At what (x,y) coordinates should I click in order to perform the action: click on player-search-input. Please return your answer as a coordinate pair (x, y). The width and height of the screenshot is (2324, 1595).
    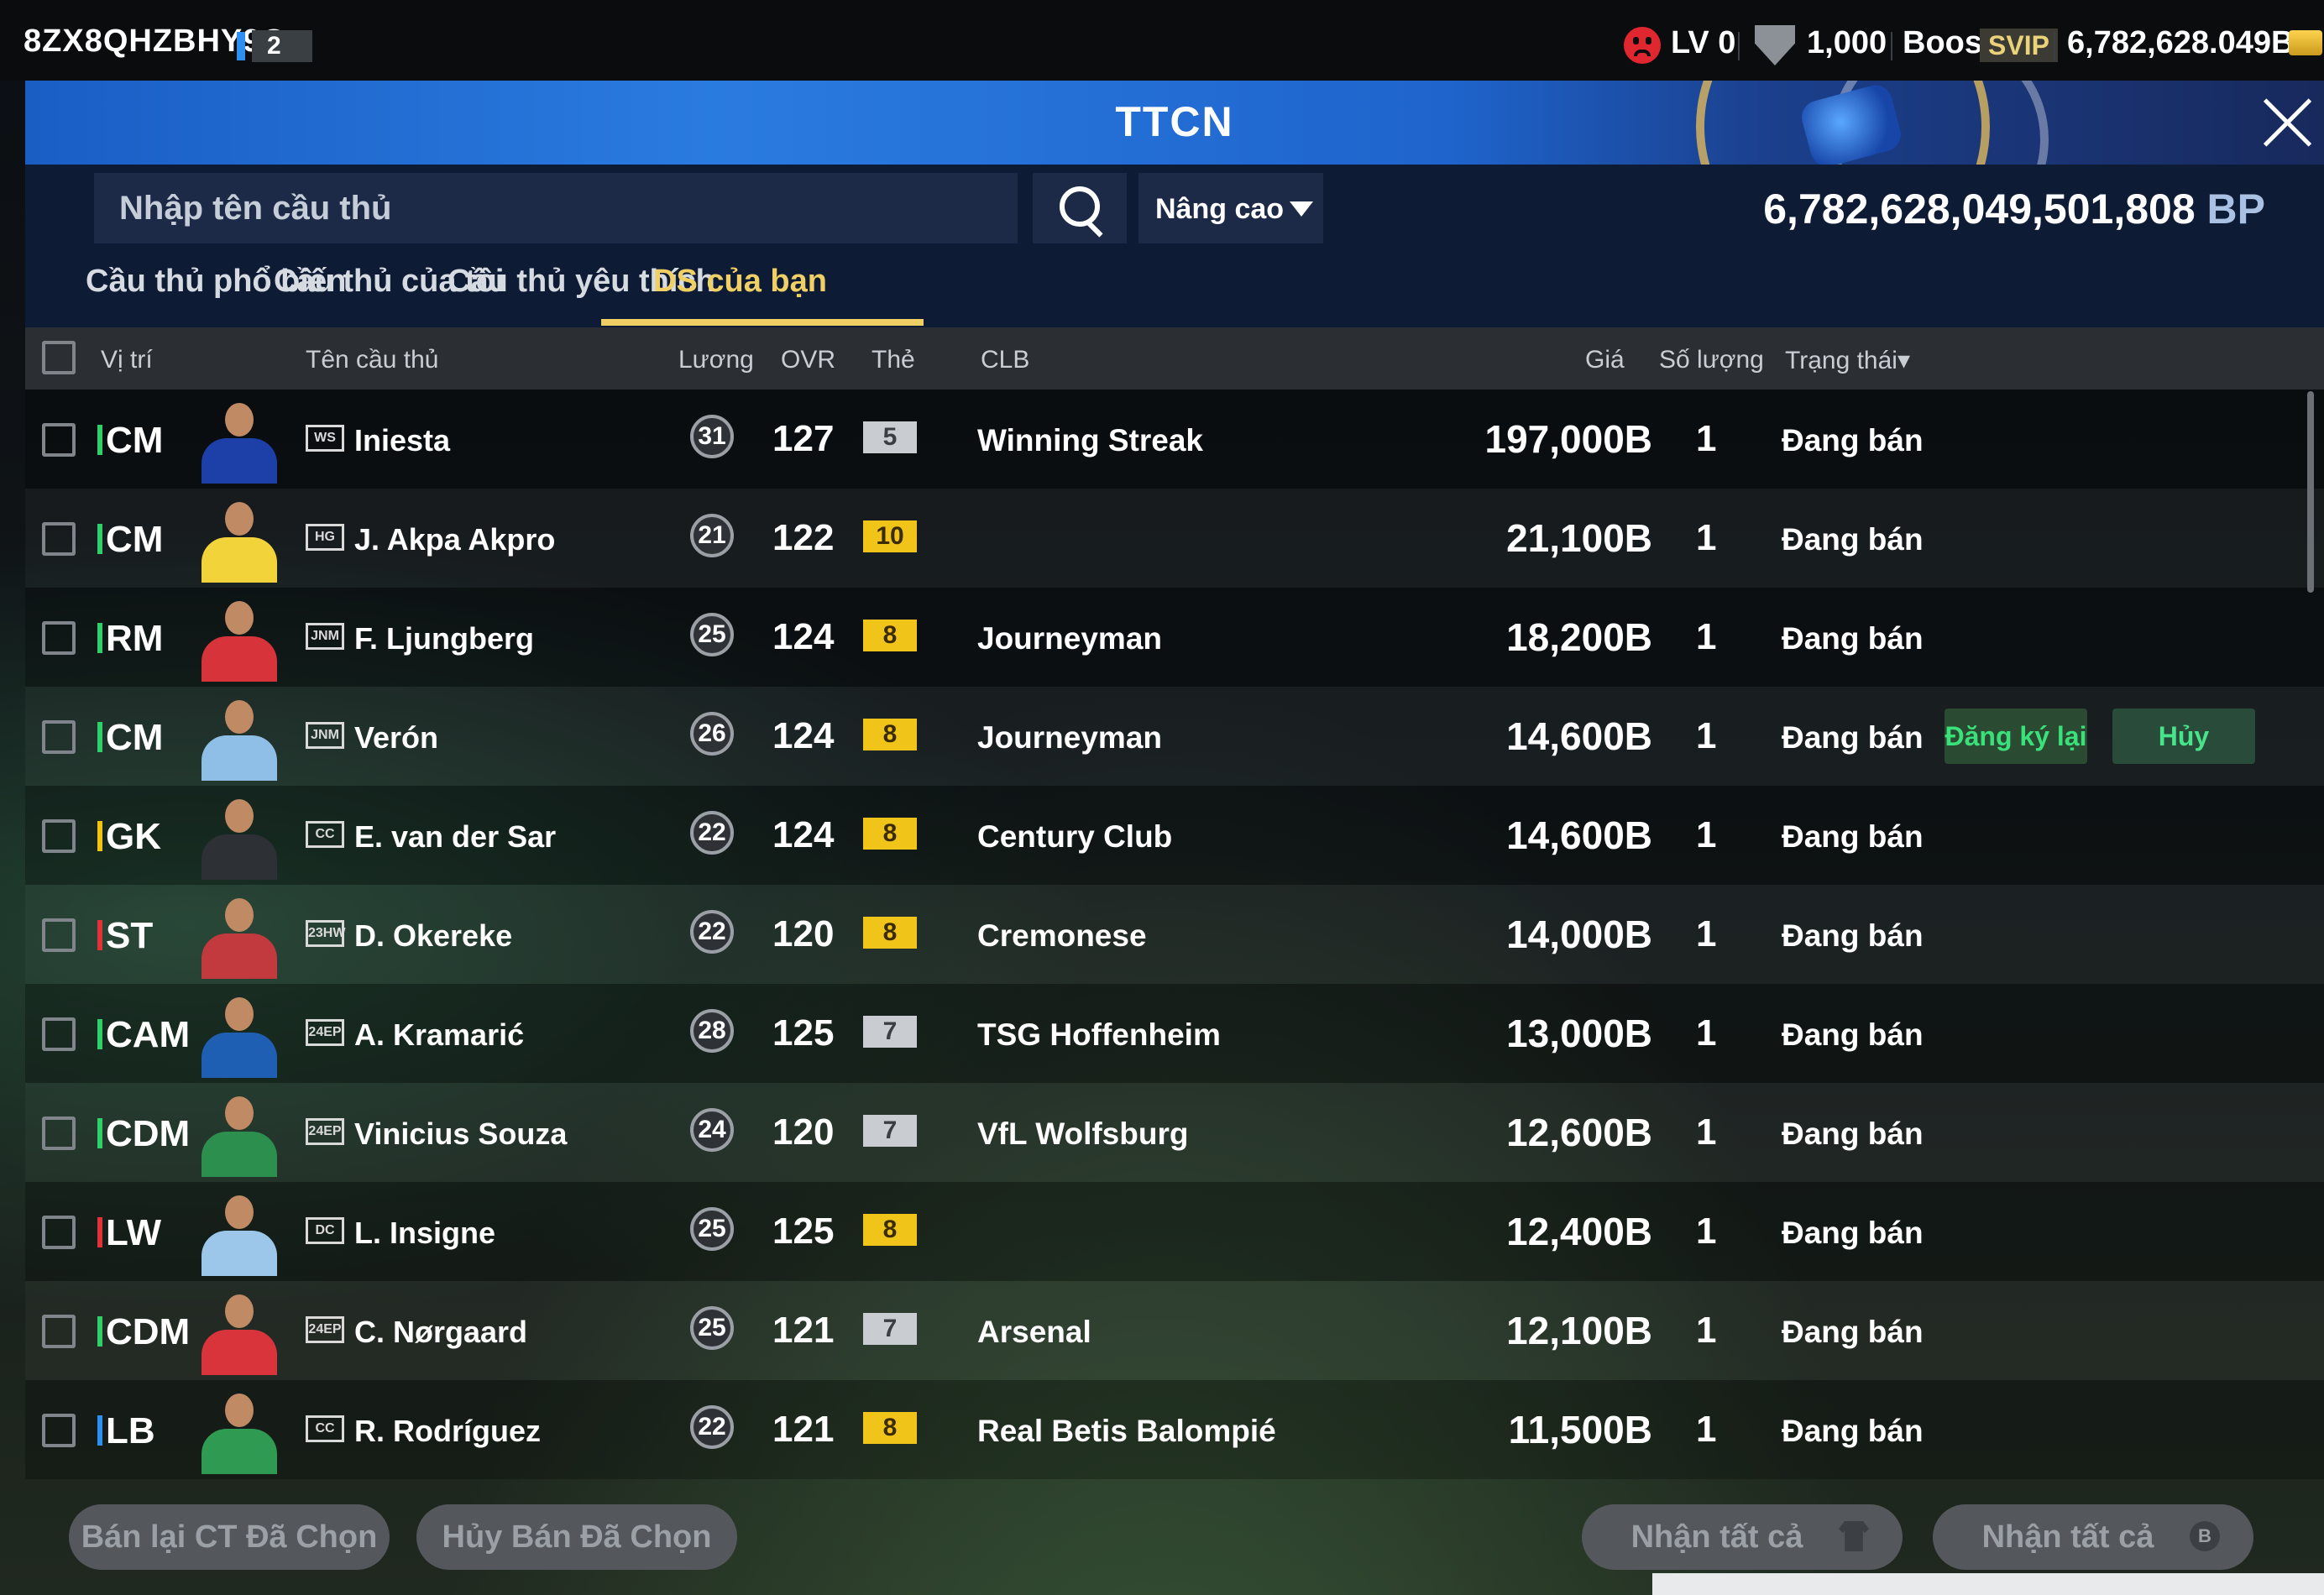
    Looking at the image, I should click on (556, 208).